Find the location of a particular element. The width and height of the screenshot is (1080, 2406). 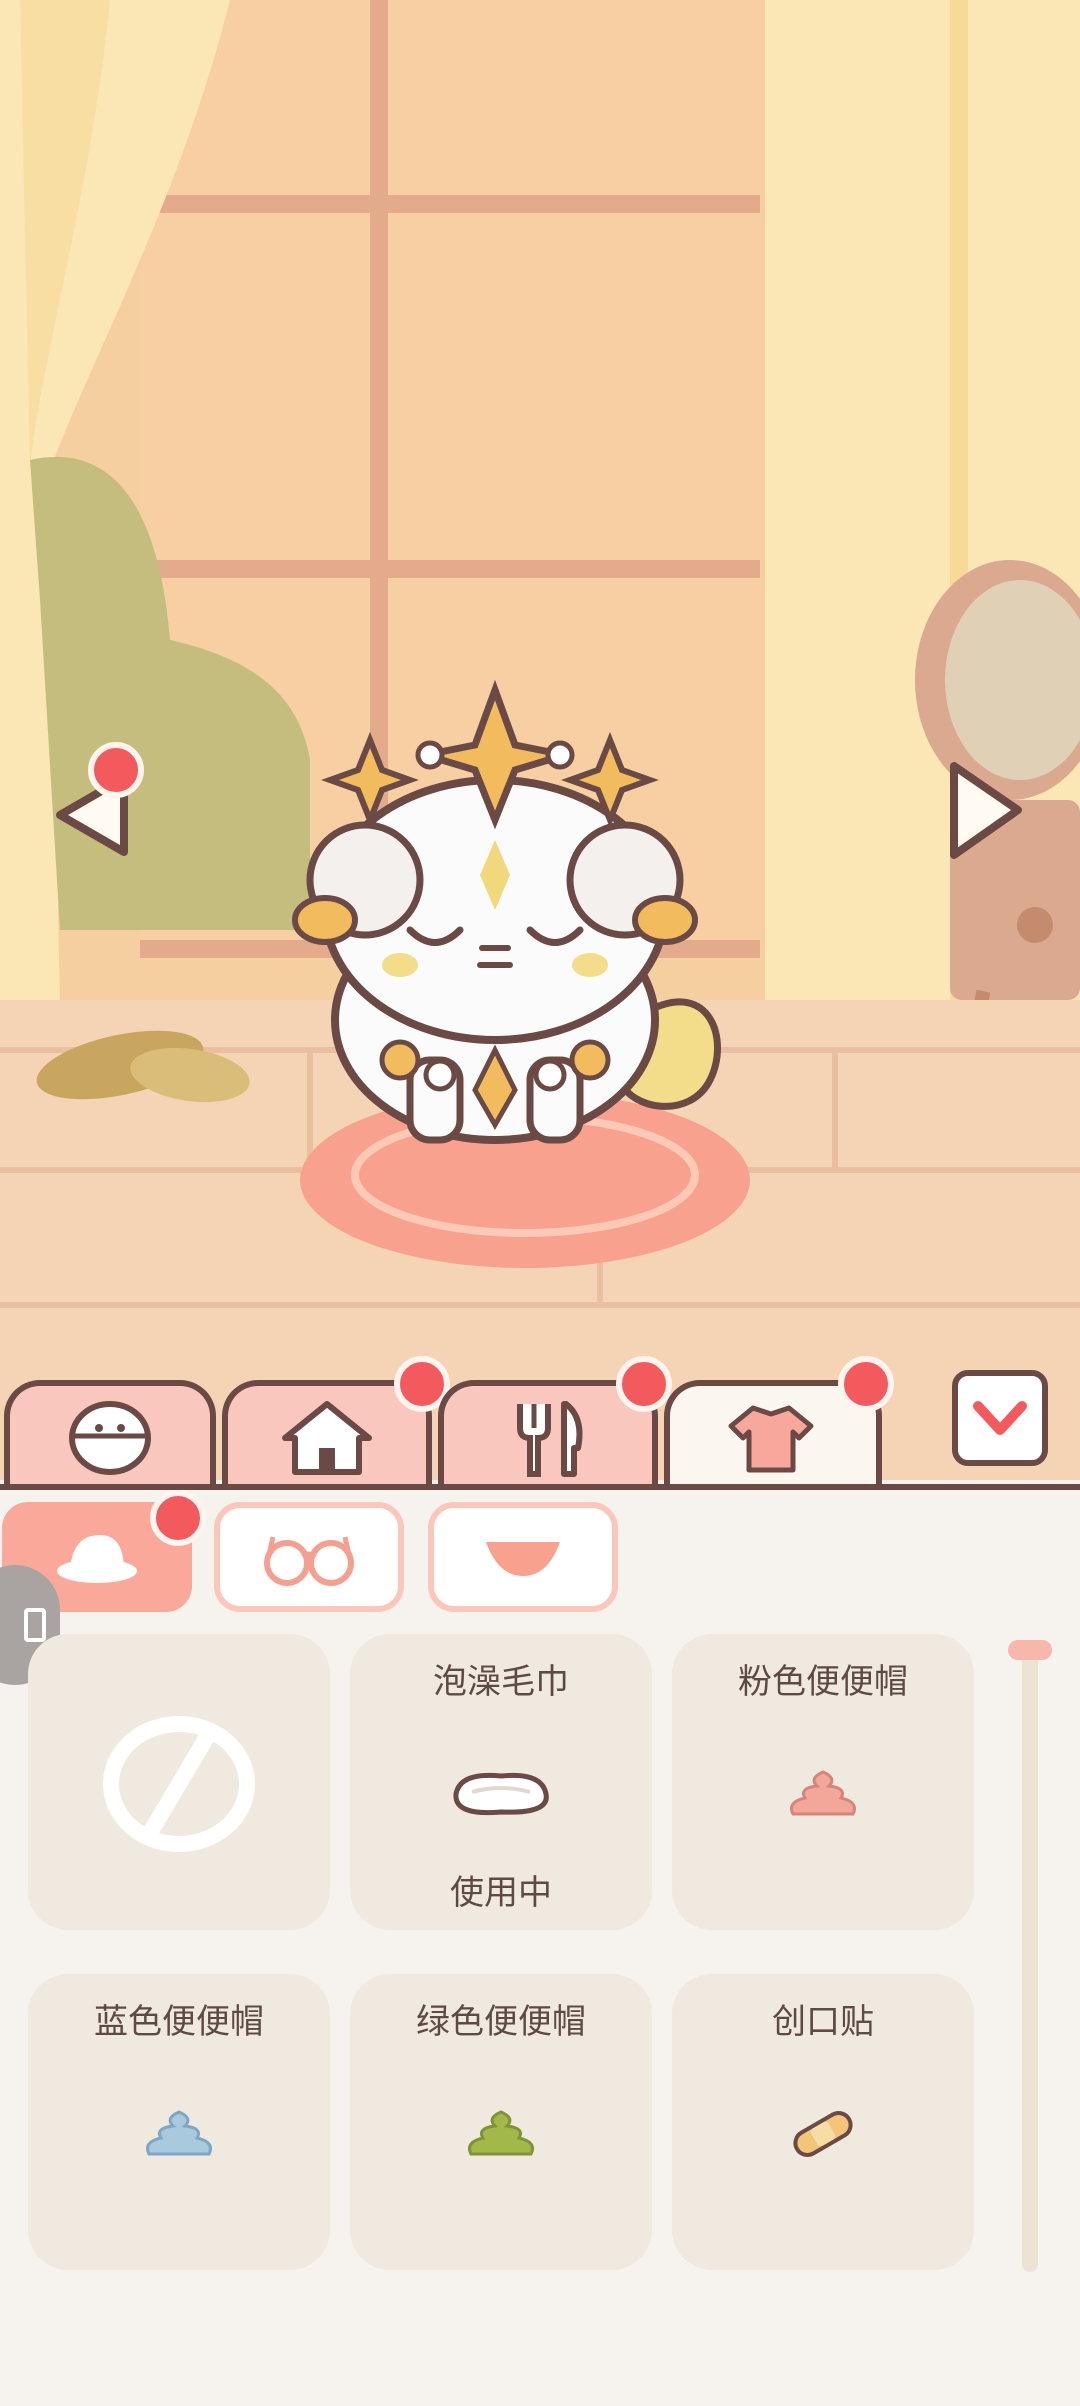

item-card-pink-poop-hat: 粉色便便帽 is located at coordinates (823, 1782).